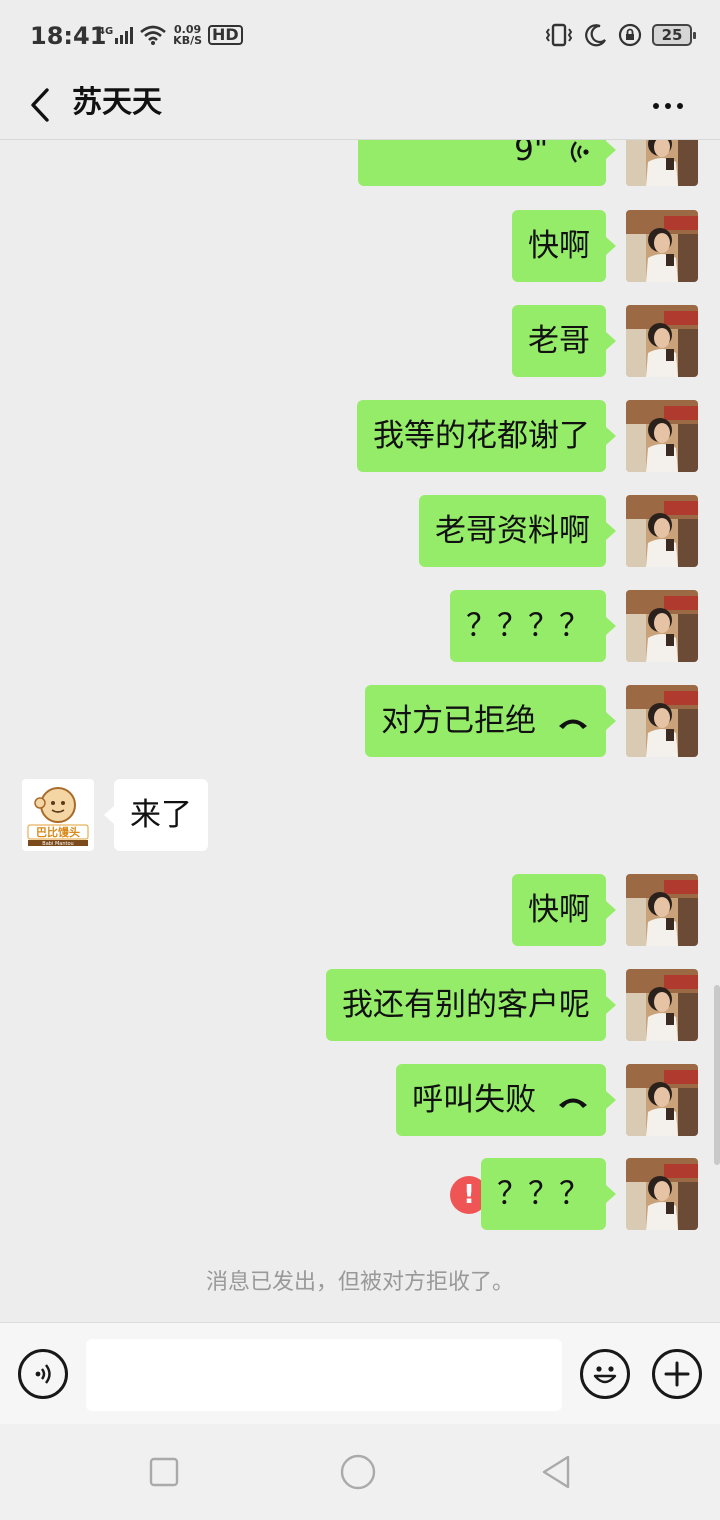 The height and width of the screenshot is (1520, 720). What do you see at coordinates (360, 816) in the screenshot?
I see `message-row: 巴比馒头 Babi Mantou 来了` at bounding box center [360, 816].